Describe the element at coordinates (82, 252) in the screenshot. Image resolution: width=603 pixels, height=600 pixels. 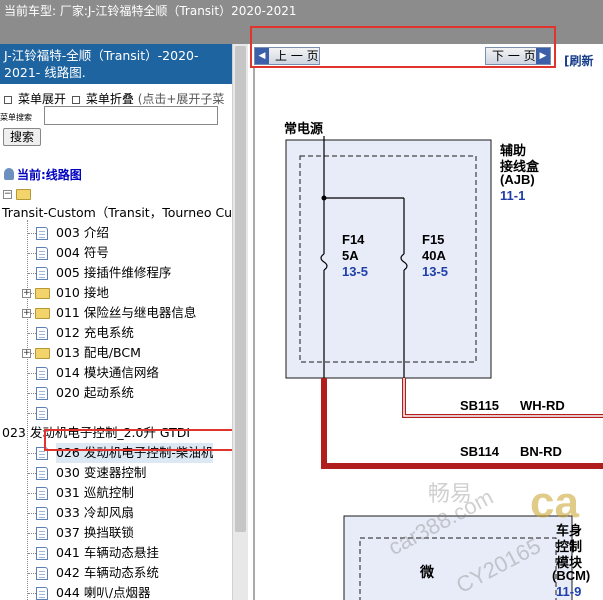
I see `tree-item-label: 004 符号` at that location.